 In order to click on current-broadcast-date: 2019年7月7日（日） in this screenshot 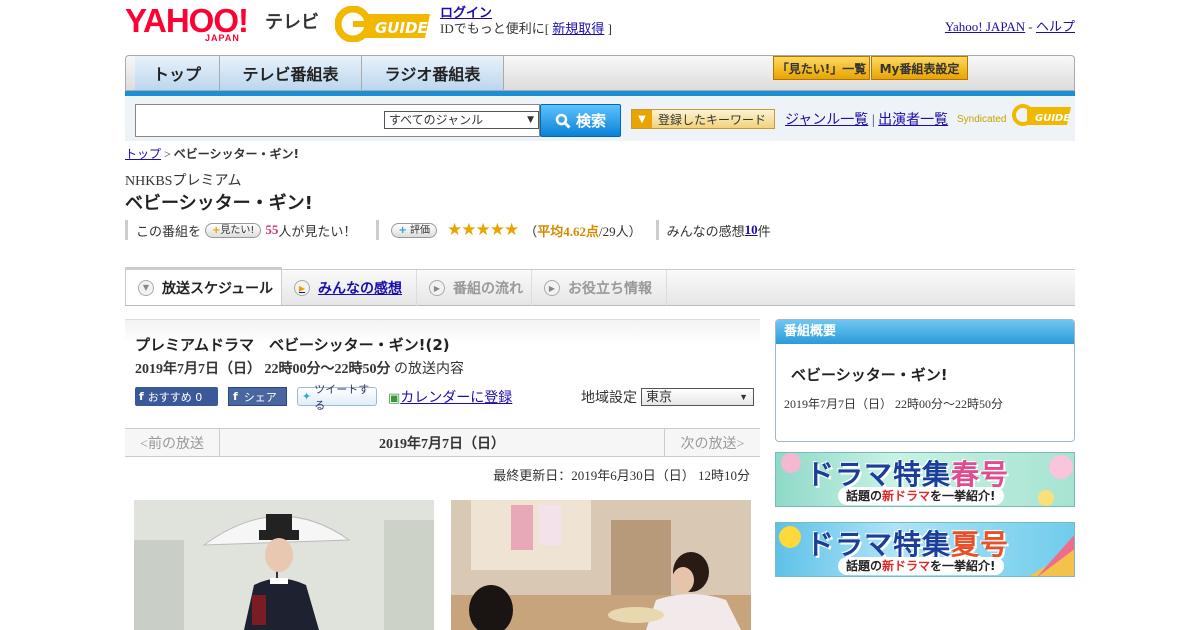, I will do `click(442, 444)`.